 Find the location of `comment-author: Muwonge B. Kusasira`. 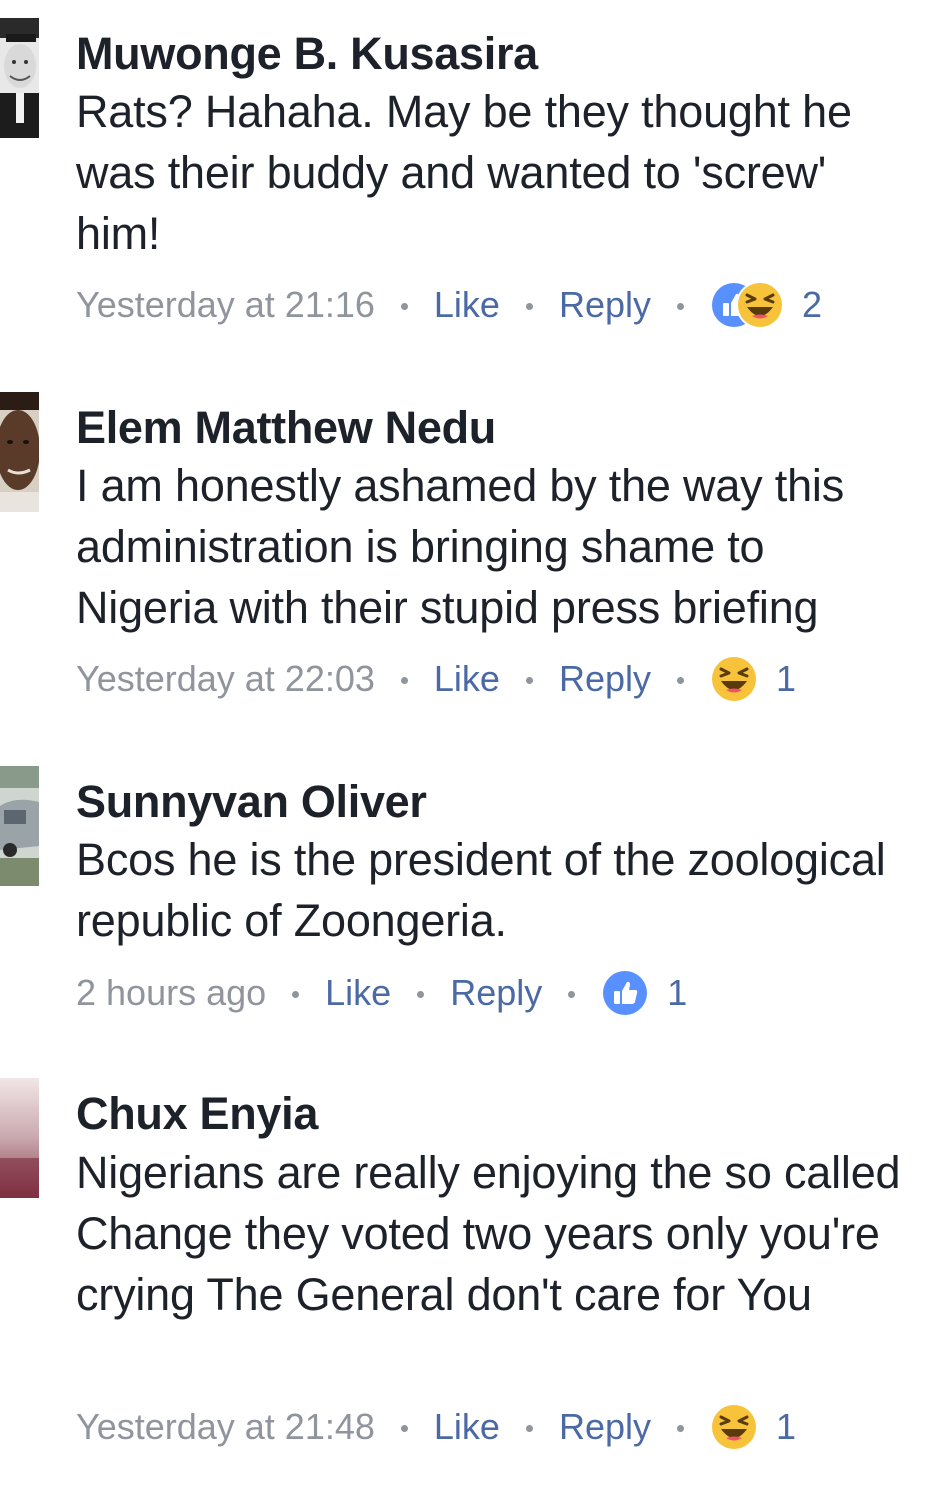

comment-author: Muwonge B. Kusasira is located at coordinates (307, 54).